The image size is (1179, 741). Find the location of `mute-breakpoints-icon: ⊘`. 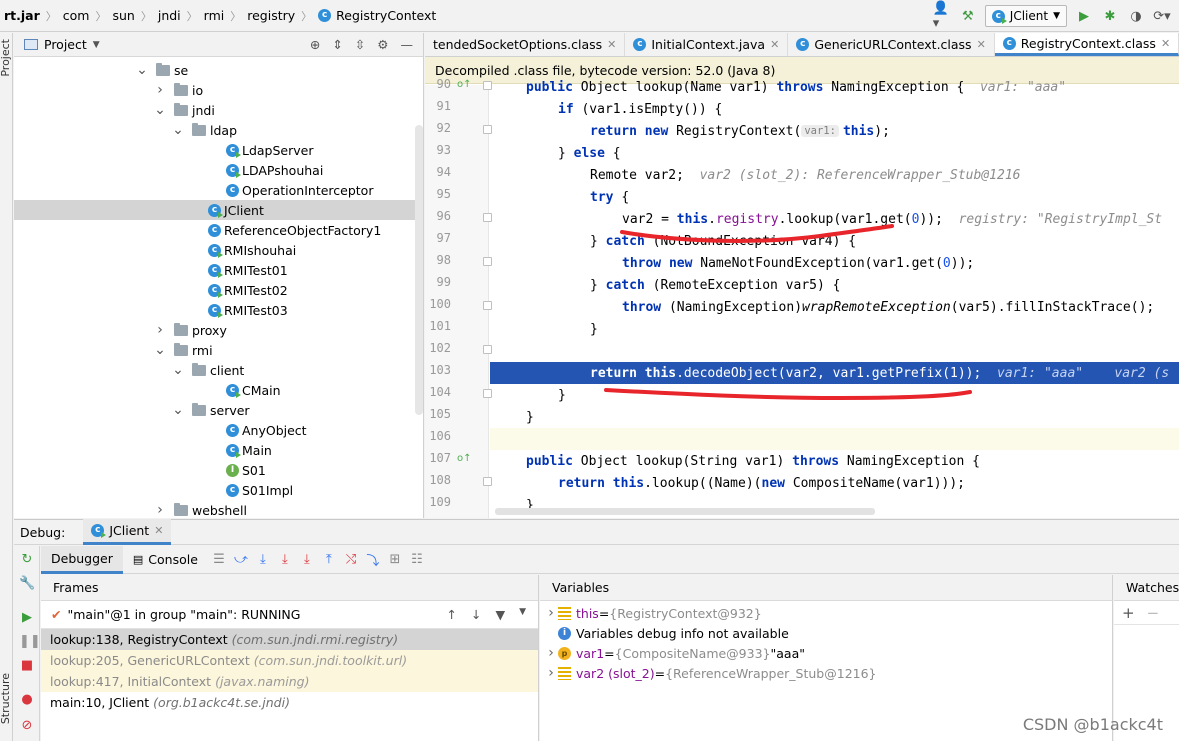

mute-breakpoints-icon: ⊘ is located at coordinates (27, 725).